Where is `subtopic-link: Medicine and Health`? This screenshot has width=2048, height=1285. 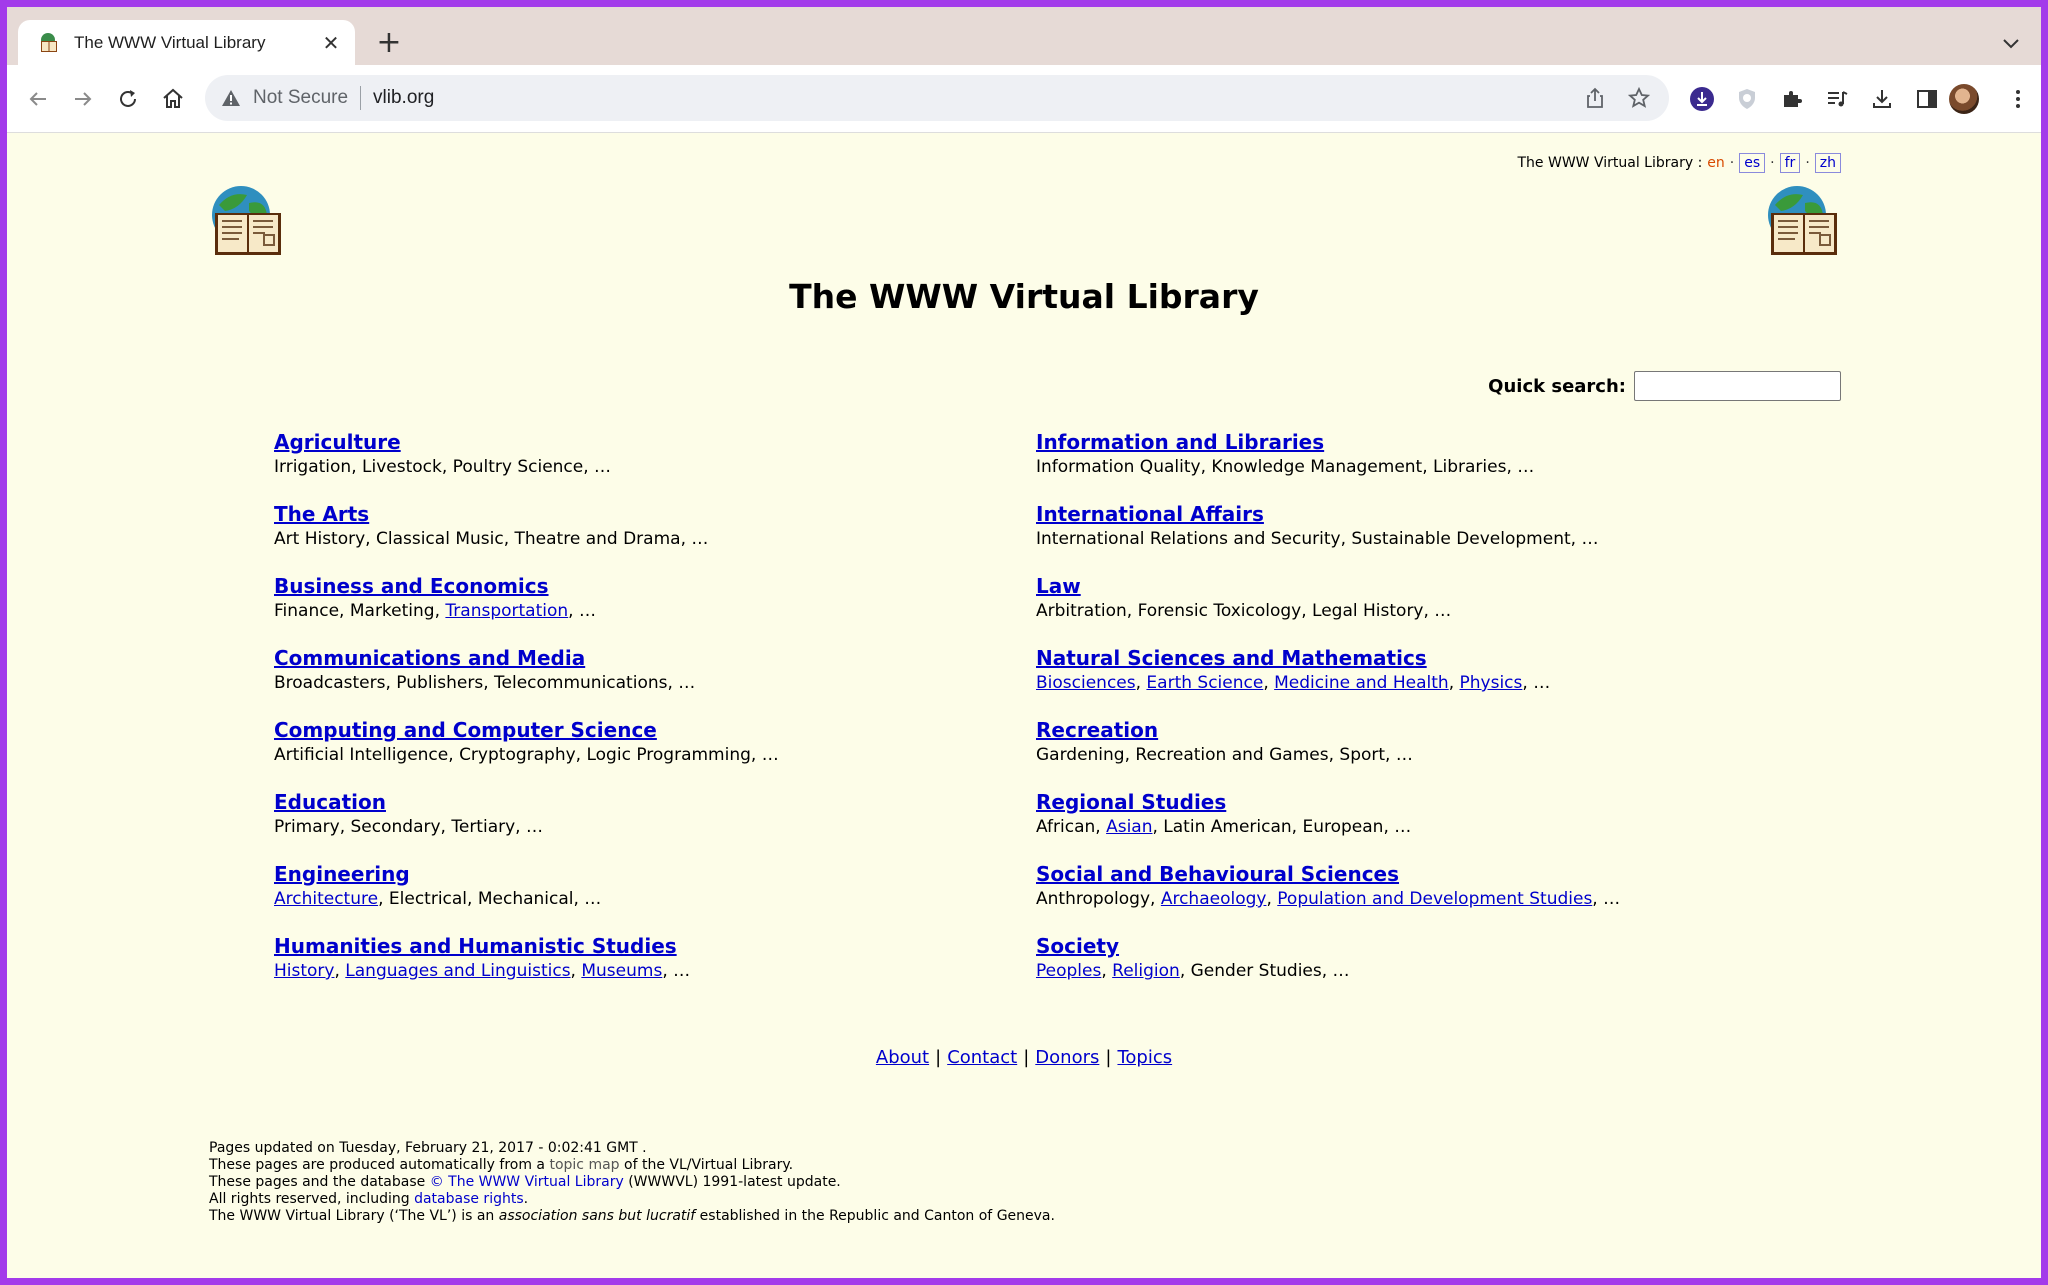
subtopic-link: Medicine and Health is located at coordinates (1361, 683).